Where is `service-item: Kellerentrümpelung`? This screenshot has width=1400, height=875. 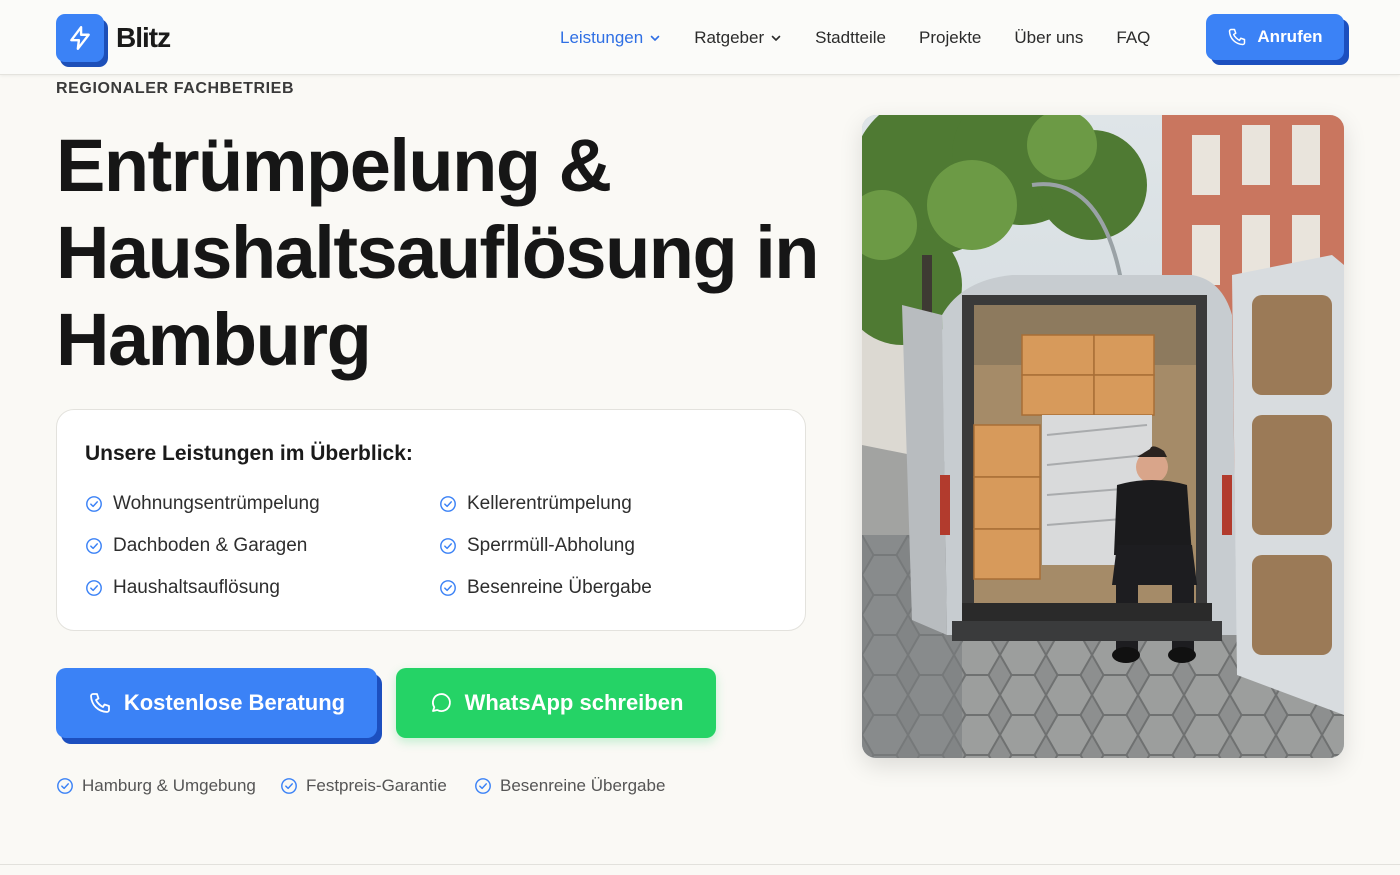 service-item: Kellerentrümpelung is located at coordinates (535, 504).